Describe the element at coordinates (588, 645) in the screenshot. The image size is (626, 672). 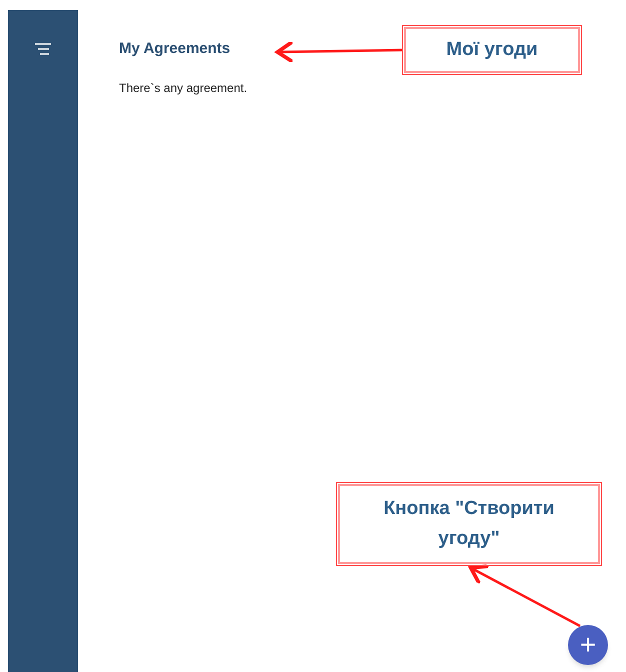
I see `add-button: +` at that location.